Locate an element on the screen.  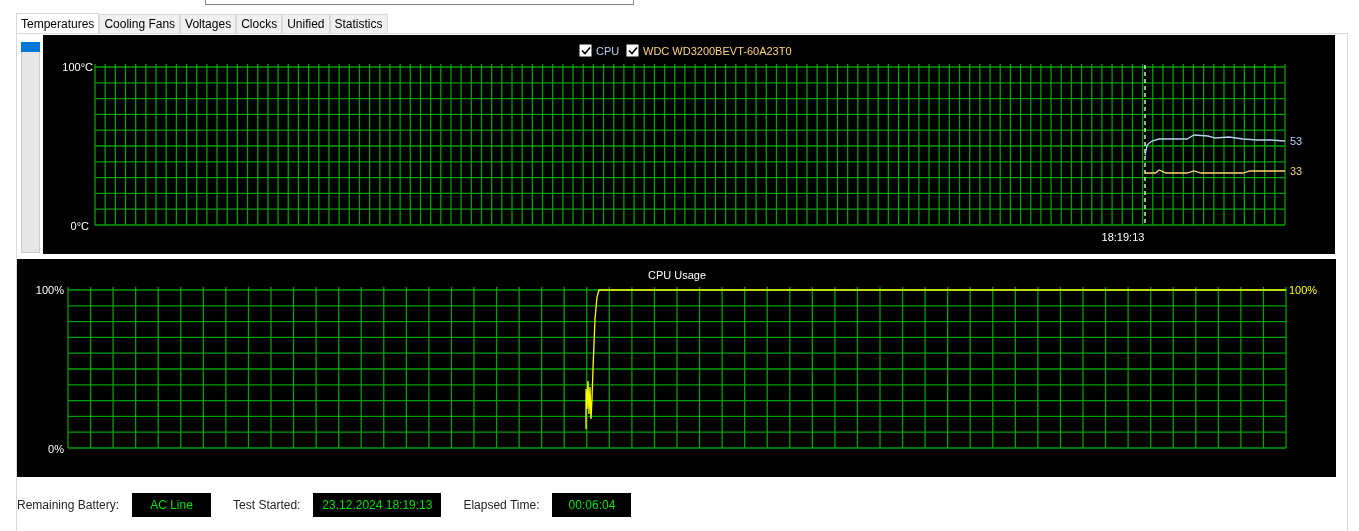
axis-label: 0% is located at coordinates (56, 449).